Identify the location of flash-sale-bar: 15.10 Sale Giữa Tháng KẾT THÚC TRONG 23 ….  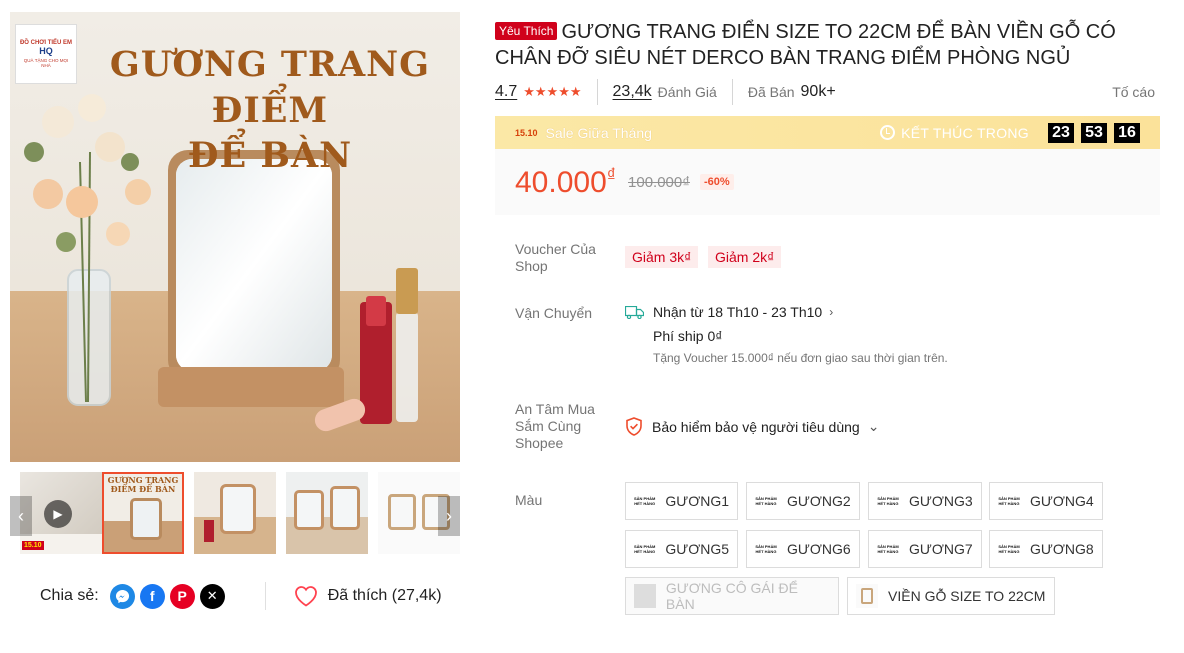
(827, 132).